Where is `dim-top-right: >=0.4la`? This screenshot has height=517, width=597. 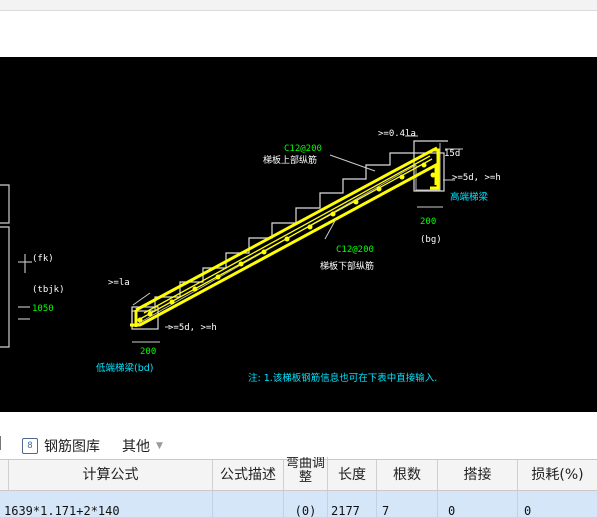 dim-top-right: >=0.4la is located at coordinates (397, 134).